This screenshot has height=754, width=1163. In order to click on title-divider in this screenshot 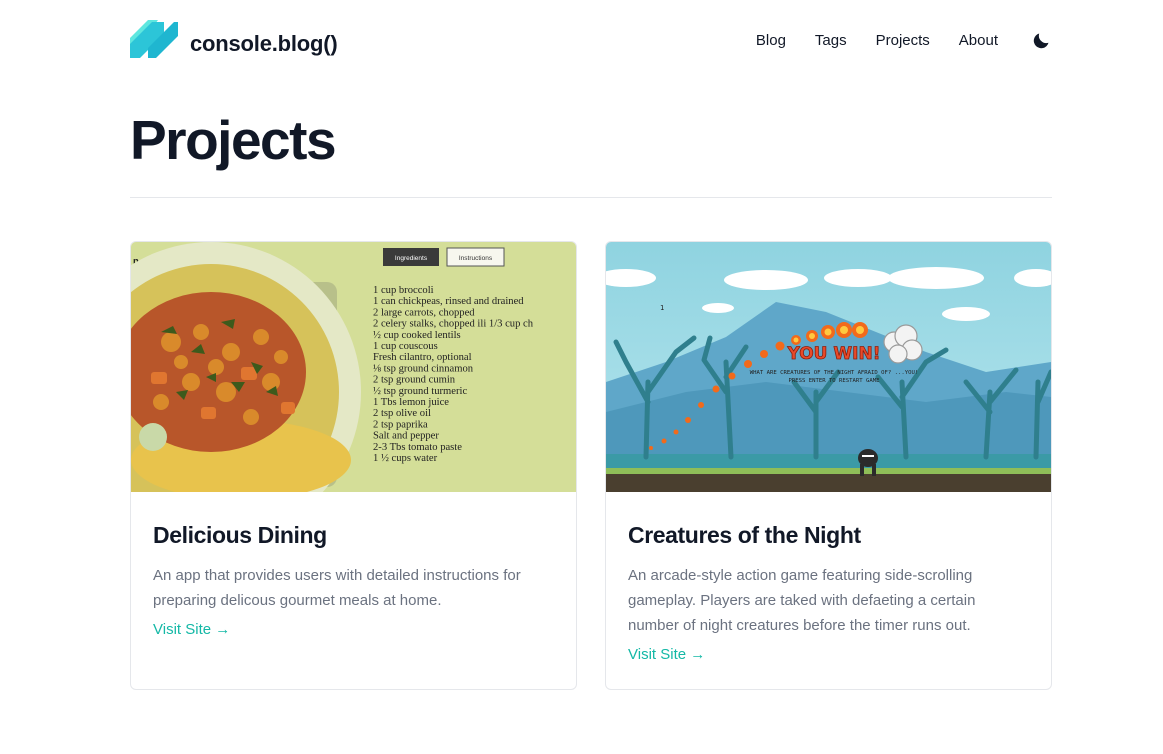, I will do `click(591, 197)`.